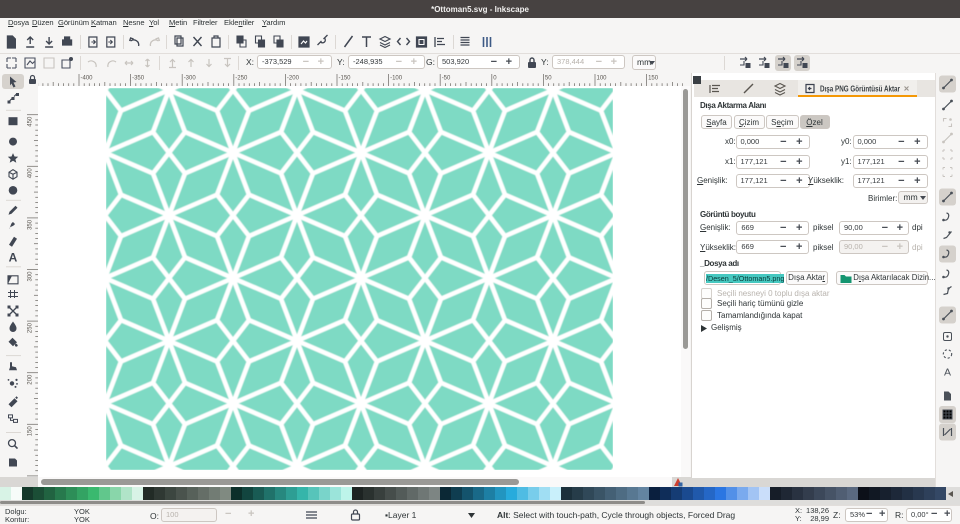 This screenshot has width=960, height=524. Describe the element at coordinates (241, 79) in the screenshot. I see `svg-text: -250` at that location.